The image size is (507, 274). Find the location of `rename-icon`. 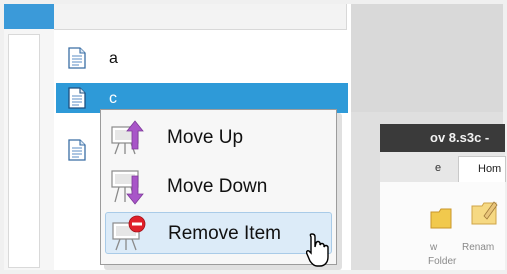

rename-icon is located at coordinates (484, 211).